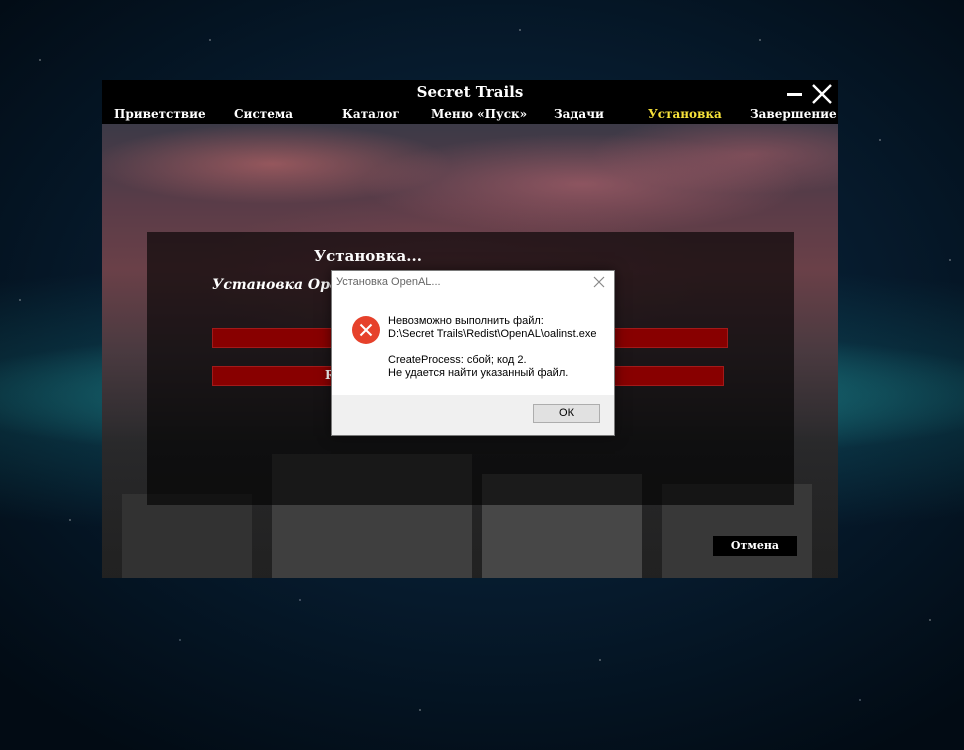 The height and width of the screenshot is (750, 964). What do you see at coordinates (479, 115) in the screenshot?
I see `nav-step-start-menu: Меню «Пуск»` at bounding box center [479, 115].